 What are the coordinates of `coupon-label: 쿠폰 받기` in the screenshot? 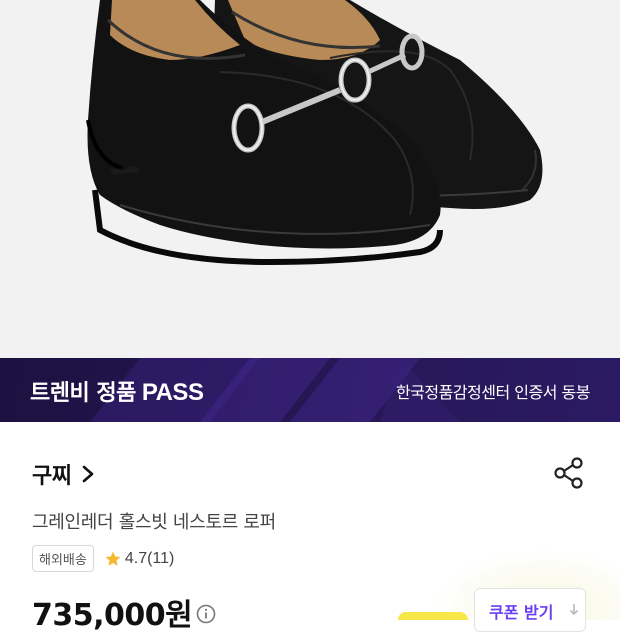 It's located at (521, 612).